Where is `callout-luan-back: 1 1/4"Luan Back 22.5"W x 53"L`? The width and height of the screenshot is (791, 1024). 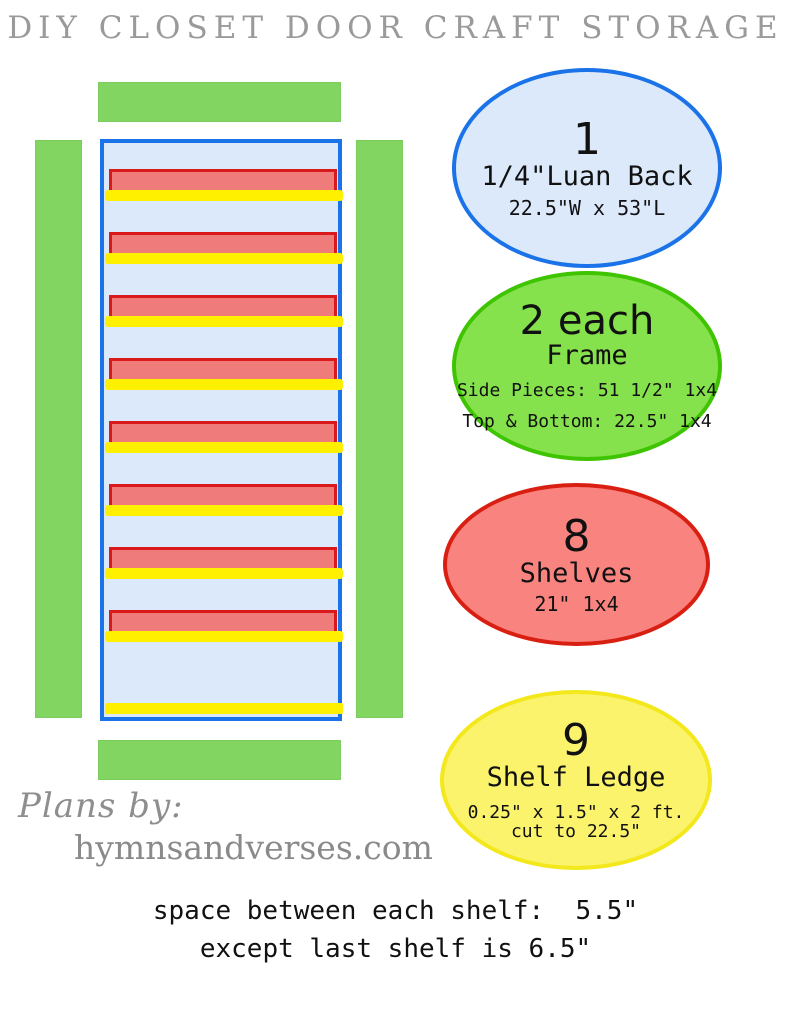
callout-luan-back: 1 1/4"Luan Back 22.5"W x 53"L is located at coordinates (587, 168).